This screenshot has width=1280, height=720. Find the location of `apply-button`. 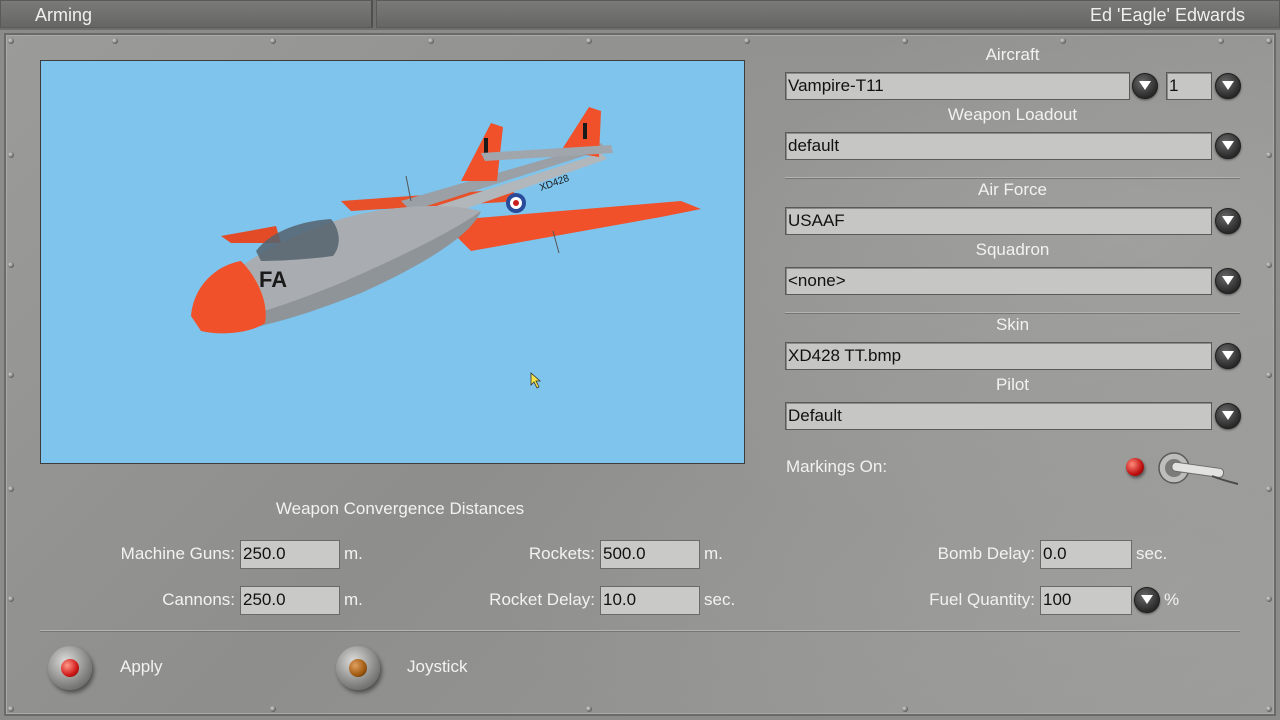

apply-button is located at coordinates (70, 668).